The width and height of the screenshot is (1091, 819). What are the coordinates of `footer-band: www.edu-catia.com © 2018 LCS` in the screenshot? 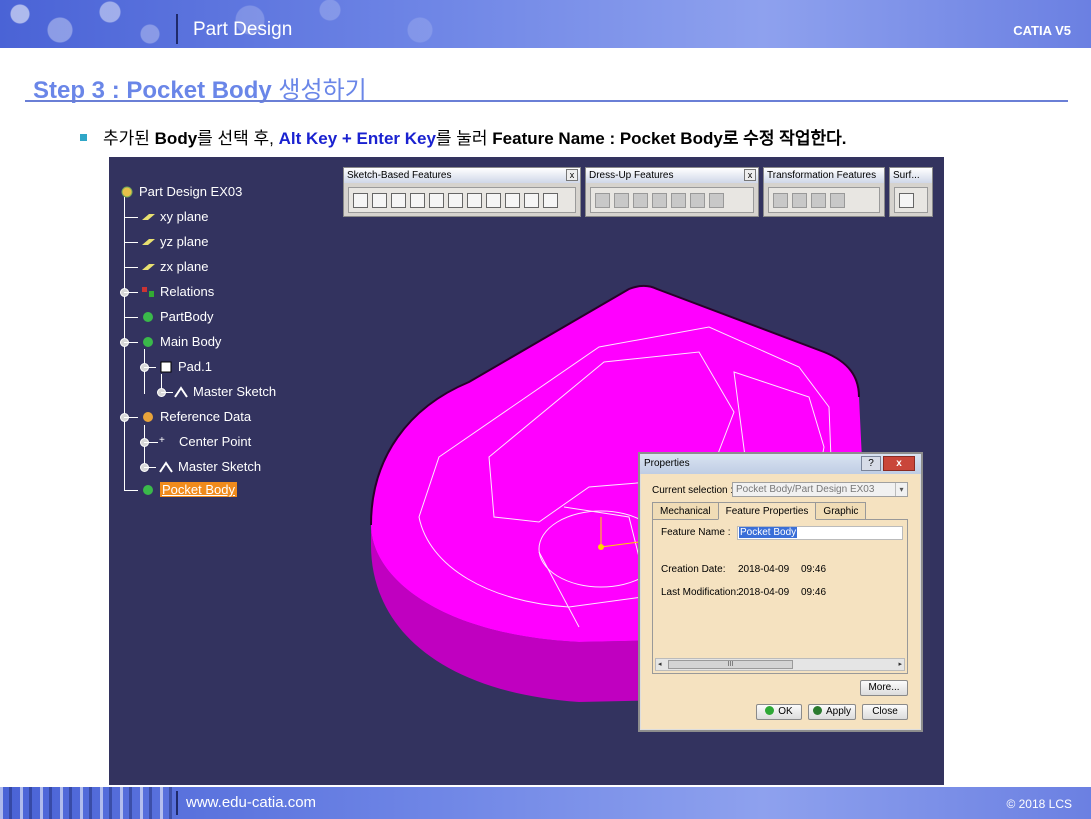 It's located at (545, 803).